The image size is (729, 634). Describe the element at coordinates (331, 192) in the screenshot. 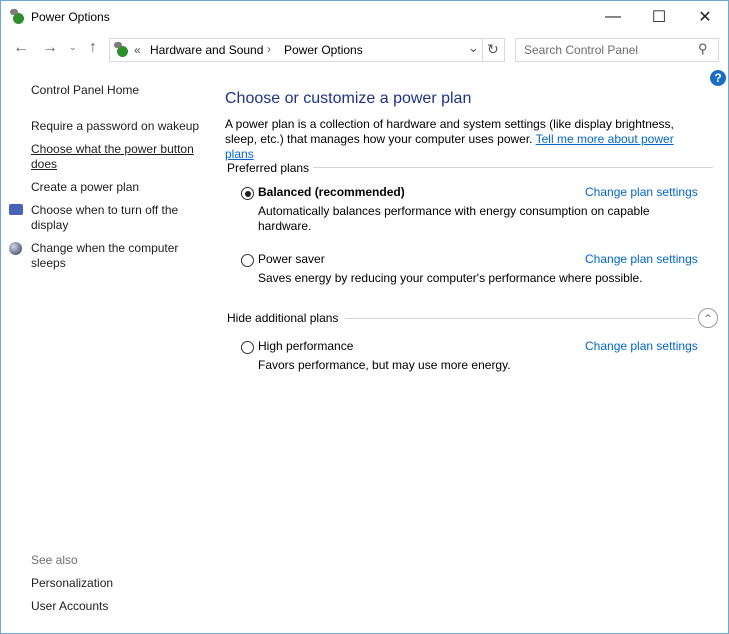

I see `plan-name-balanced: Balanced (recommended)` at that location.